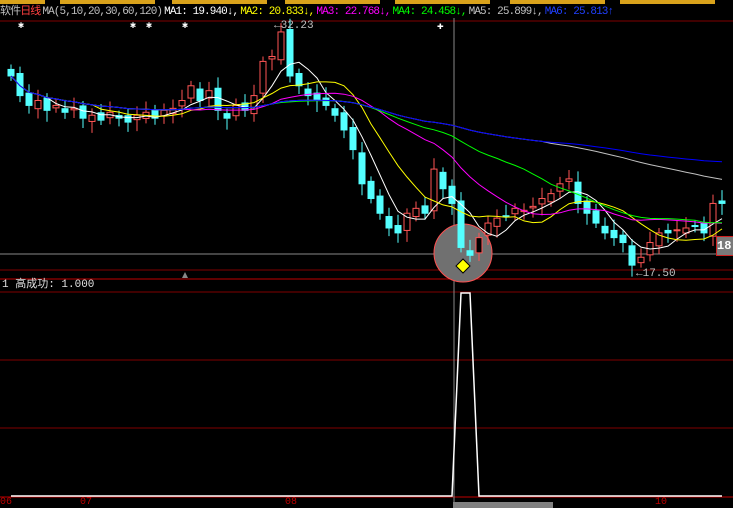 The width and height of the screenshot is (733, 508). What do you see at coordinates (10, 12) in the screenshot?
I see `title-prefix: 软件` at bounding box center [10, 12].